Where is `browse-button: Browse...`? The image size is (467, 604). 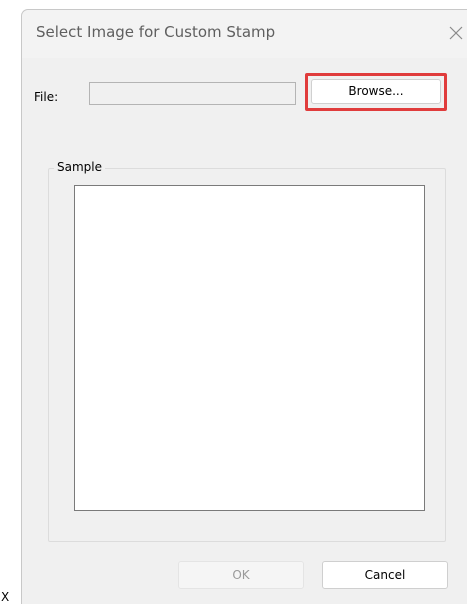 browse-button: Browse... is located at coordinates (376, 91).